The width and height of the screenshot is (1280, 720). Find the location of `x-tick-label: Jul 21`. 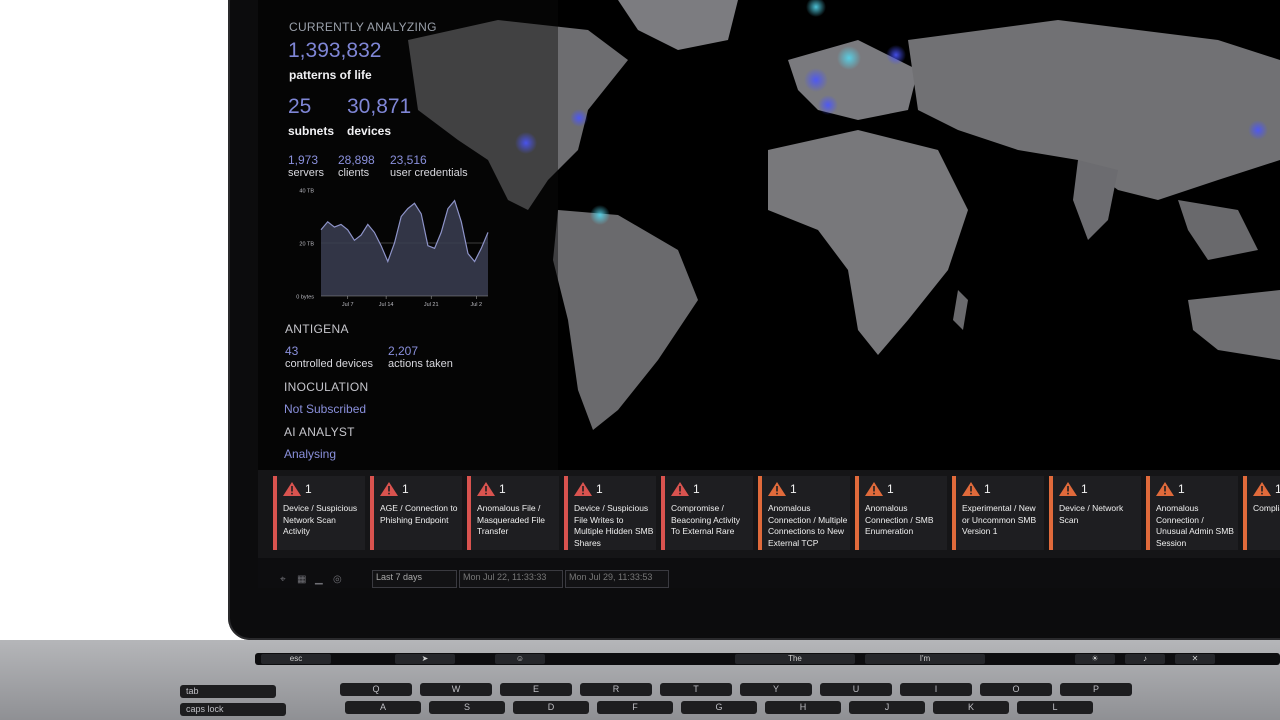

x-tick-label: Jul 21 is located at coordinates (431, 305).